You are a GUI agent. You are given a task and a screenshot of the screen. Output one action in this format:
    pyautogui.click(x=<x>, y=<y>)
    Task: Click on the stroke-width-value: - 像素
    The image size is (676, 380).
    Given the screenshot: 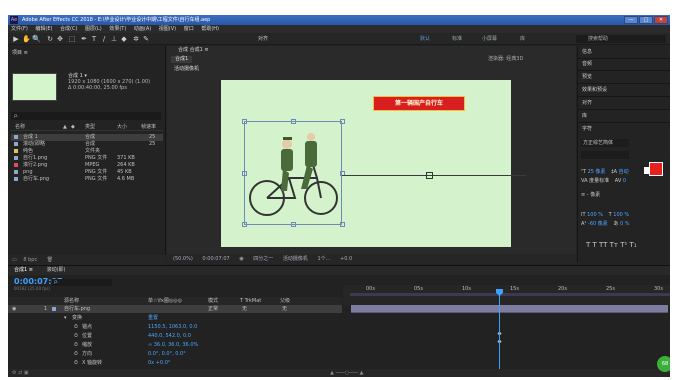 What is the action you would take?
    pyautogui.click(x=593, y=195)
    